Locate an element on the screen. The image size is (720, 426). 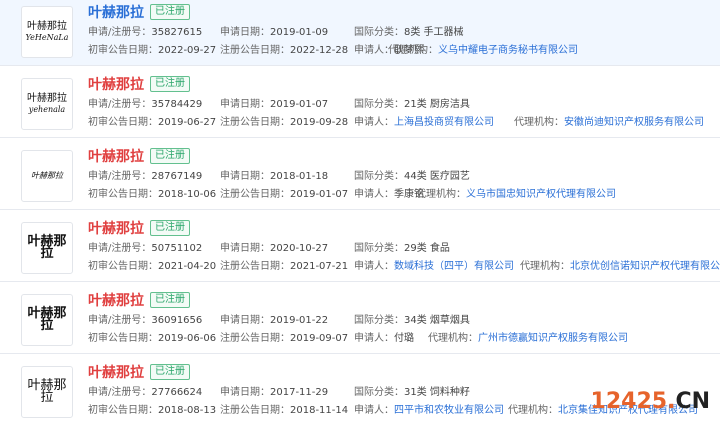
first-pub-value: 2022-09-27 is located at coordinates (187, 50).